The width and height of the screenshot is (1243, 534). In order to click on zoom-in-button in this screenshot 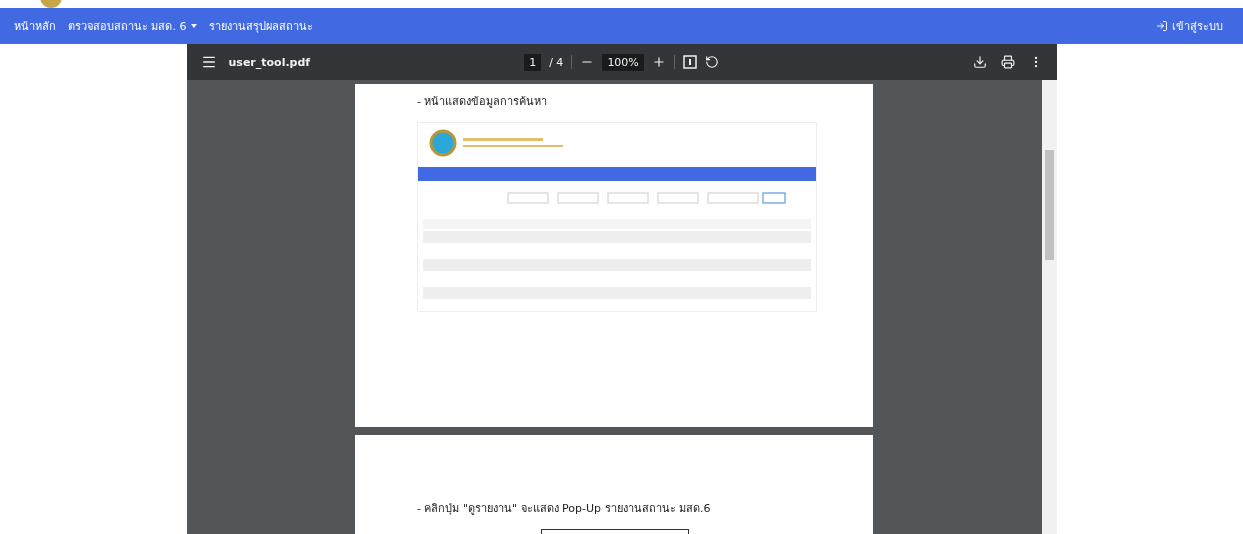, I will do `click(658, 62)`.